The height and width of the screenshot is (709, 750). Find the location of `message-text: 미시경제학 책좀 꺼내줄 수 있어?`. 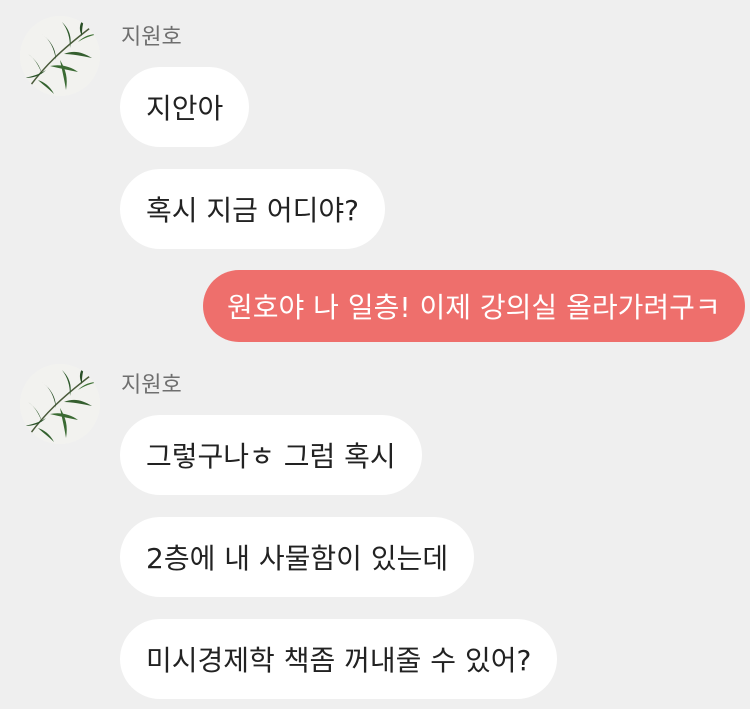

message-text: 미시경제학 책좀 꺼내줄 수 있어? is located at coordinates (339, 660).